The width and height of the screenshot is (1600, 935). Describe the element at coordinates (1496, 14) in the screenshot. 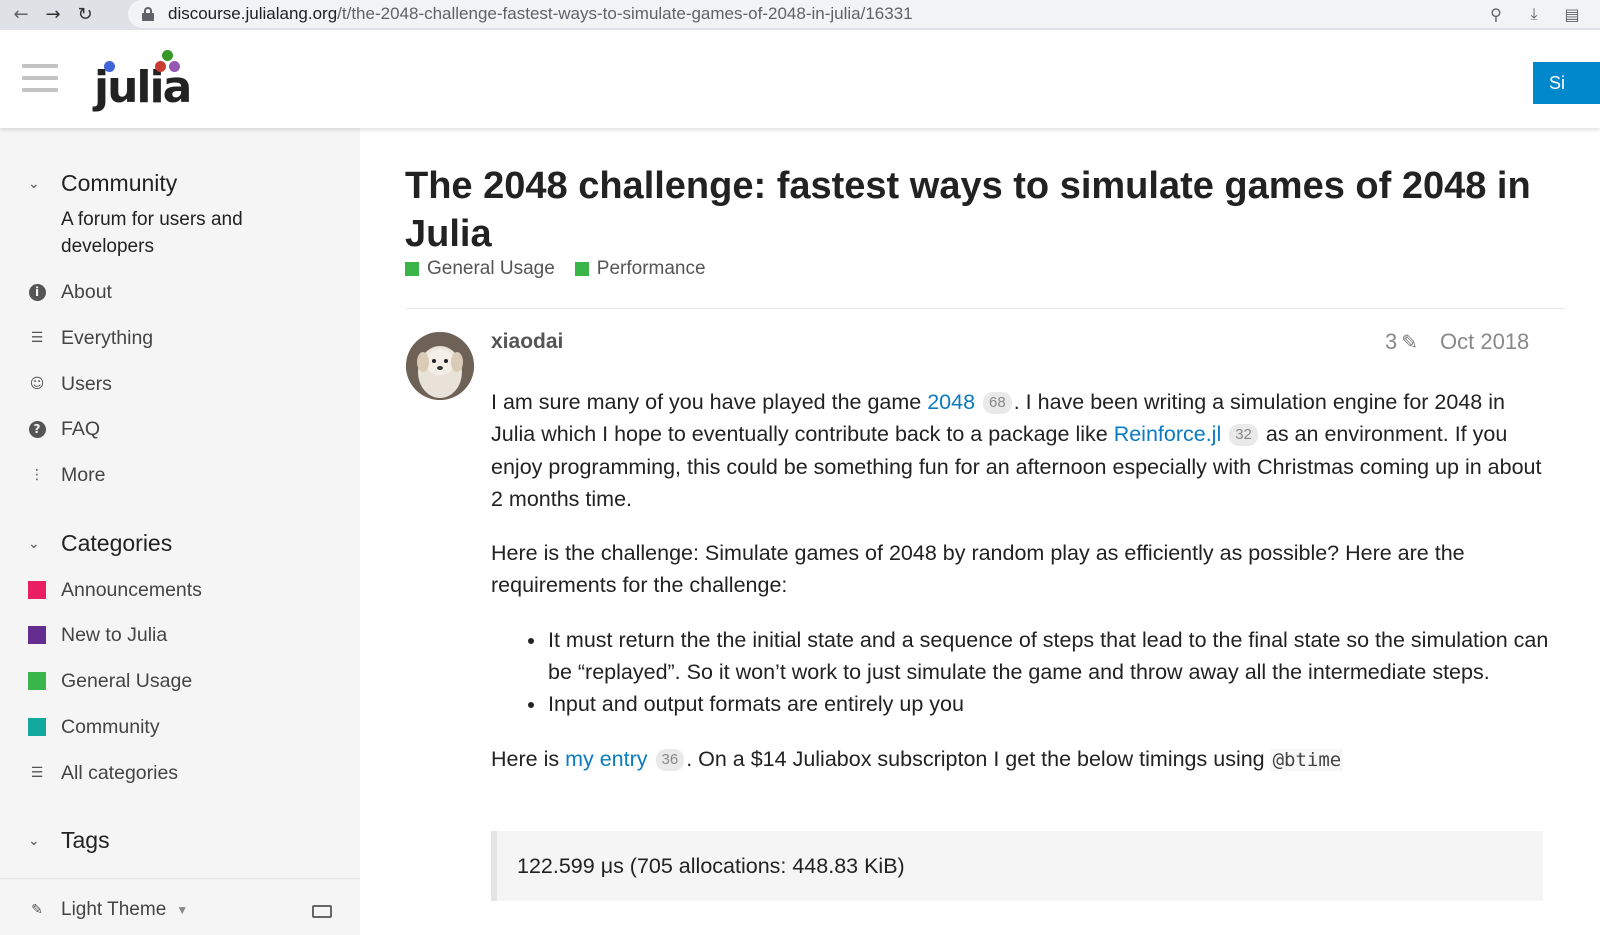

I see `search-icon: ⚲` at that location.